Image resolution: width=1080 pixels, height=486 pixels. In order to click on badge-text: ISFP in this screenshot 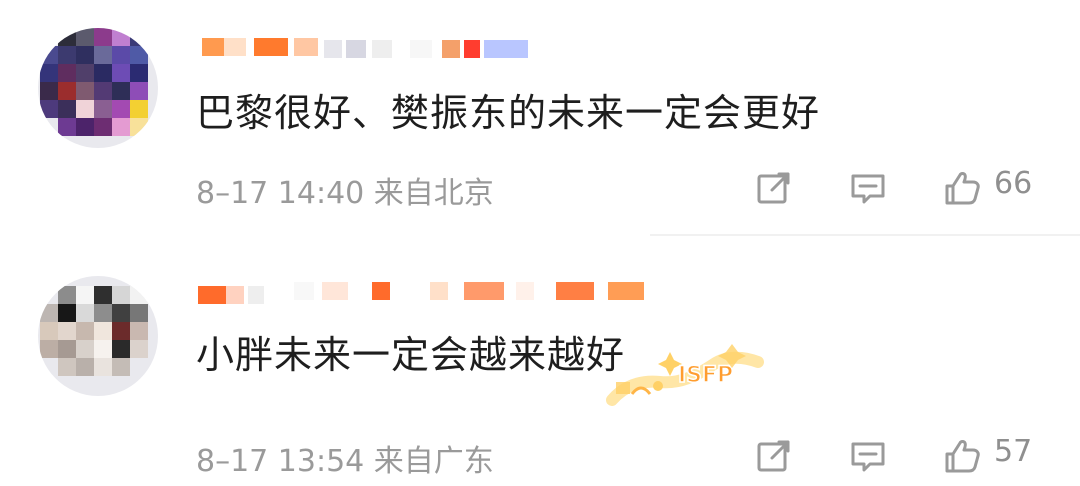, I will do `click(705, 375)`.